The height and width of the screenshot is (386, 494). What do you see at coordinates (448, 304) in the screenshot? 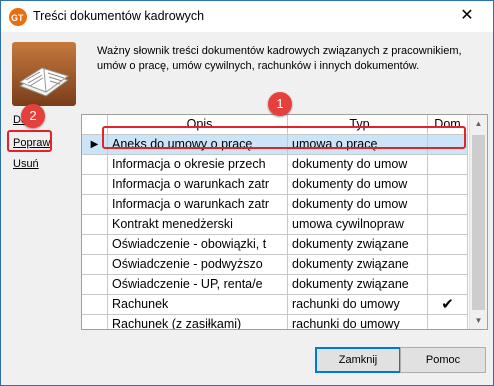
I see `default-checkmark-icon: ✔` at bounding box center [448, 304].